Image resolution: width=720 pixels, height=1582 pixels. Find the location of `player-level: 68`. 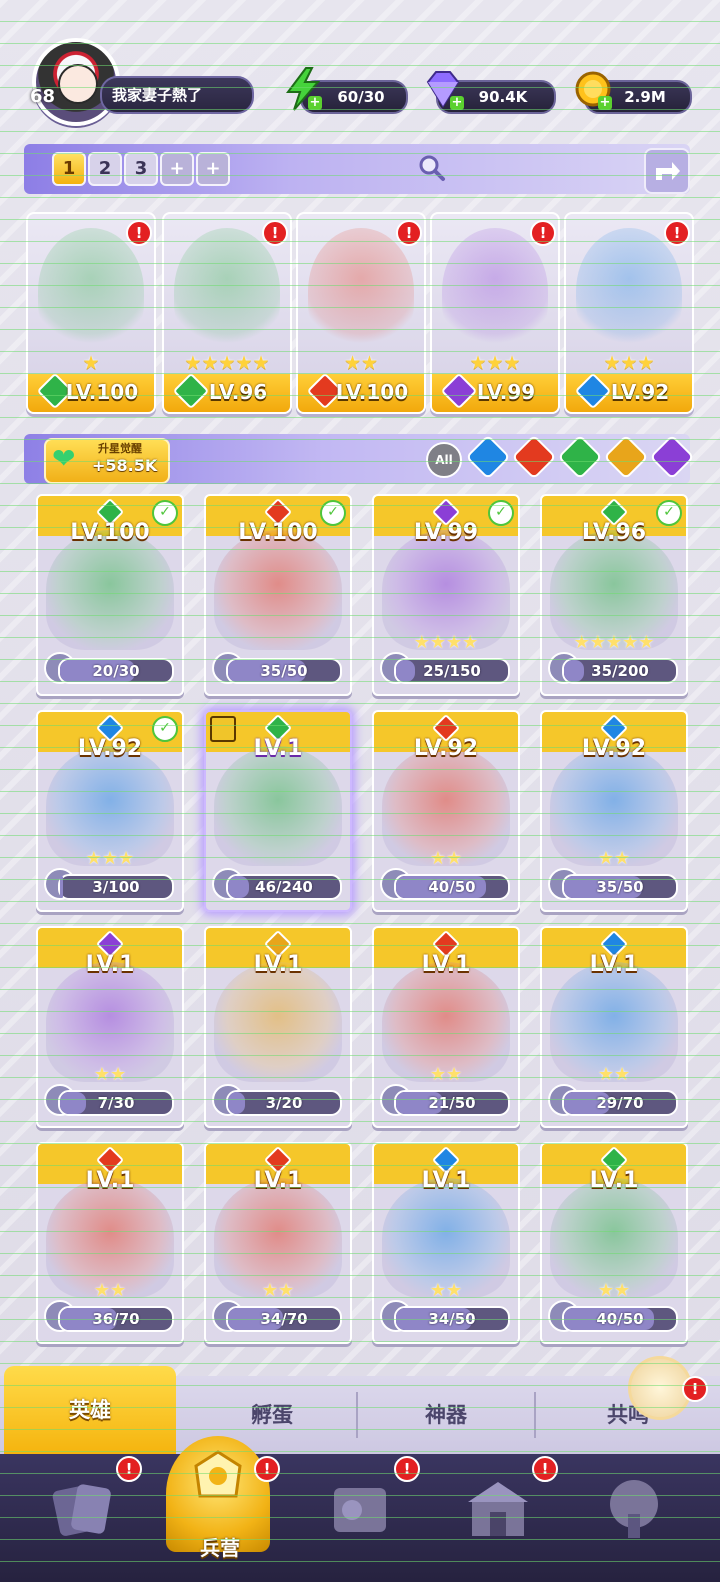

player-level: 68 is located at coordinates (43, 96).